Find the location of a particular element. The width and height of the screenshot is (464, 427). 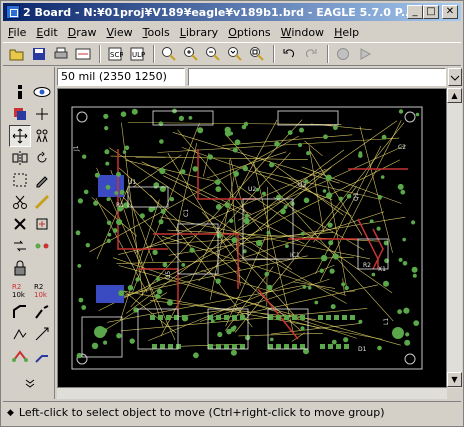

route-icon is located at coordinates (42, 334).